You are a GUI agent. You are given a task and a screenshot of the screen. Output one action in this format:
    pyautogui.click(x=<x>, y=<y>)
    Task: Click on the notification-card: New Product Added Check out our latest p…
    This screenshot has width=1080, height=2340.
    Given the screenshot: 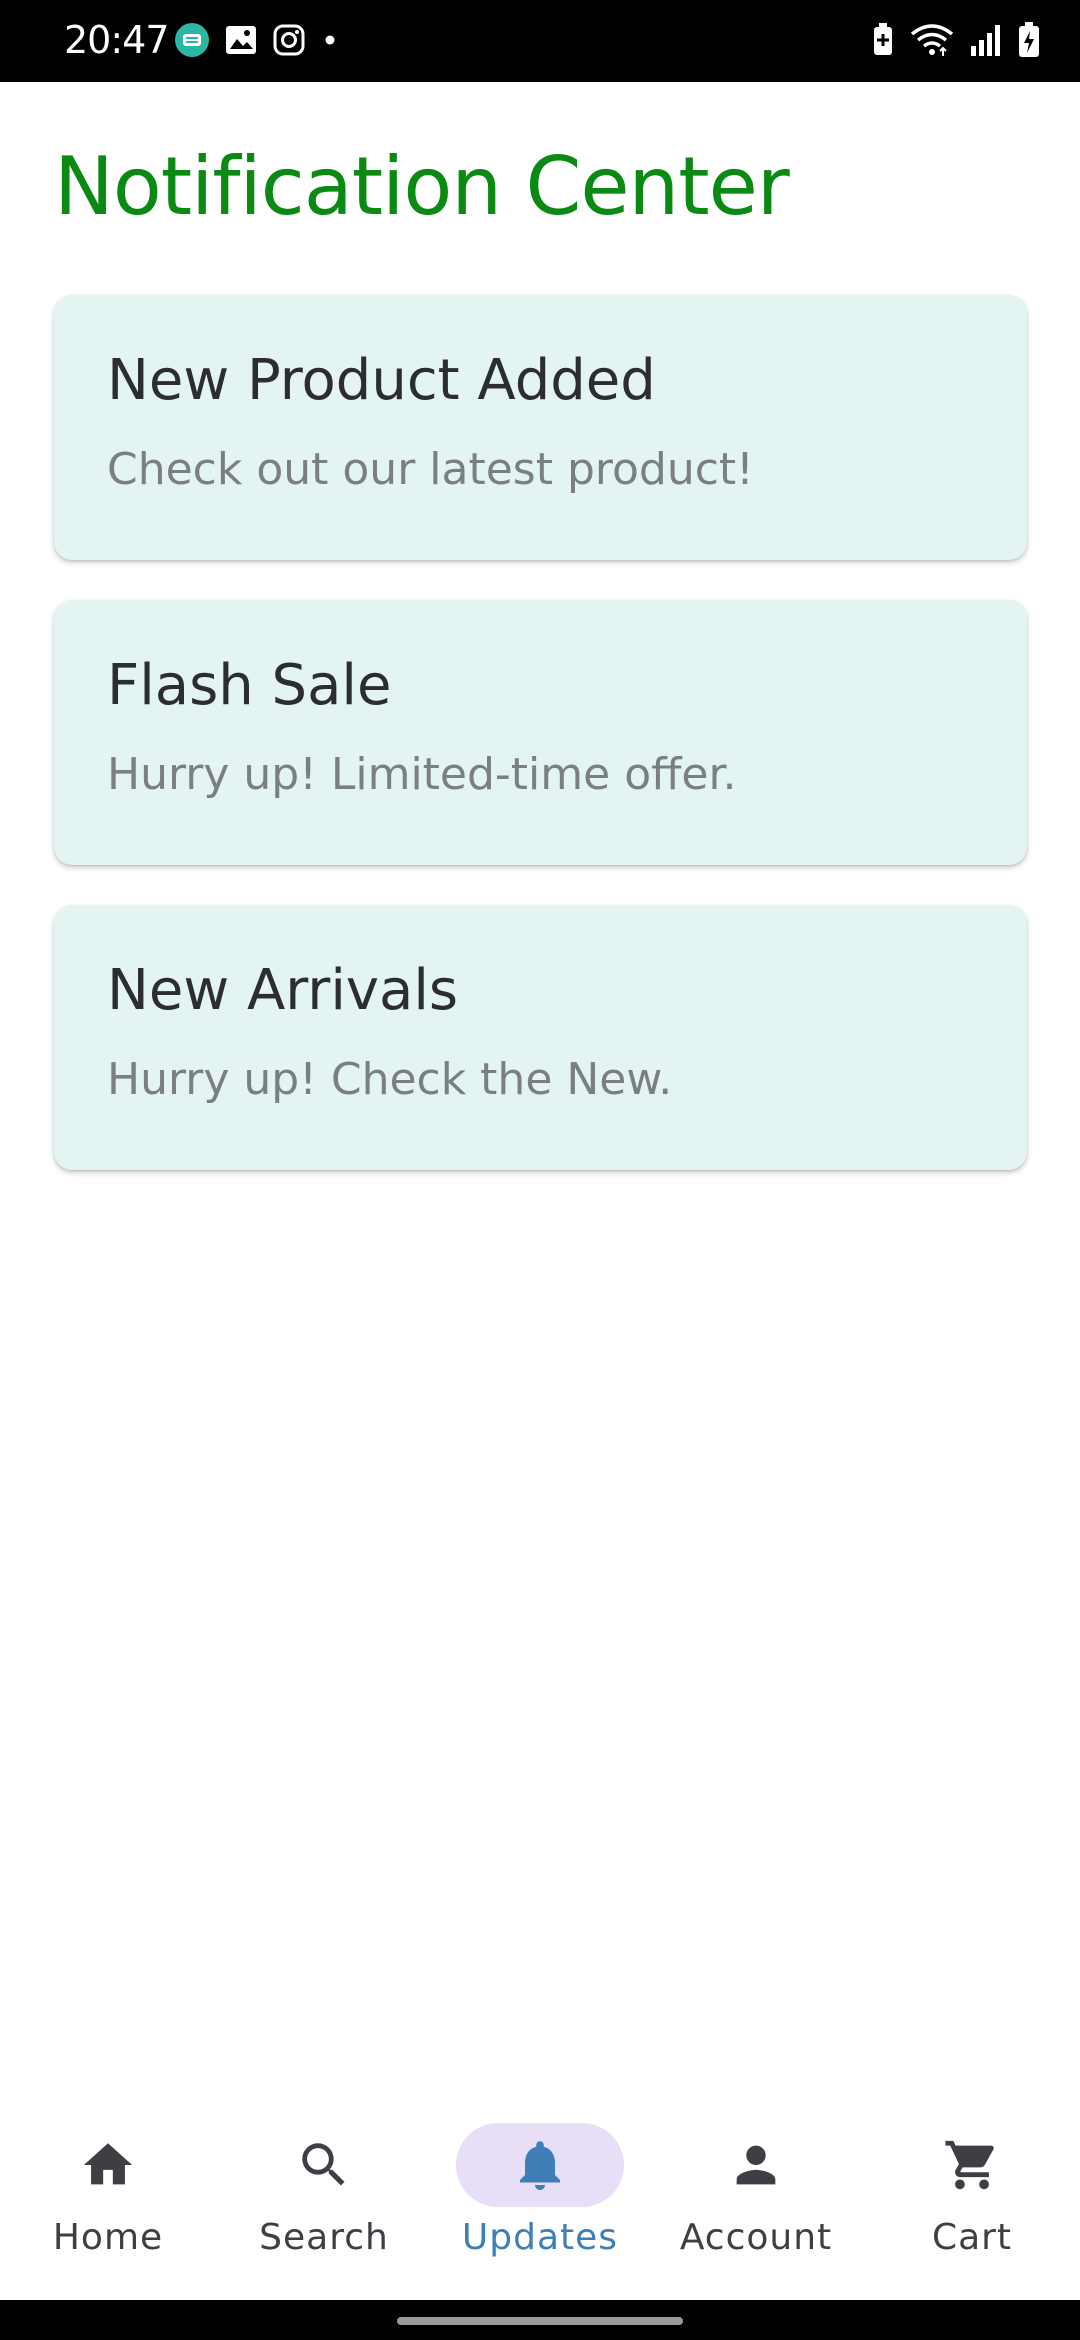 What is the action you would take?
    pyautogui.click(x=540, y=427)
    